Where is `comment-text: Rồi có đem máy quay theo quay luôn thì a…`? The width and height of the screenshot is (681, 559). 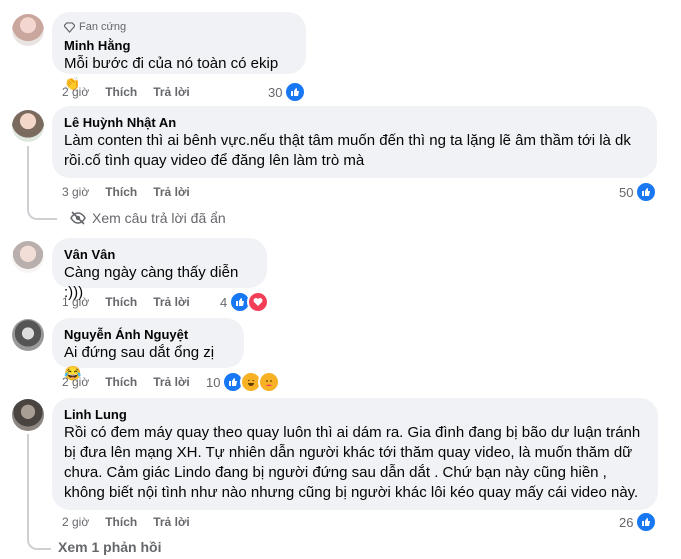
comment-text: Rồi có đem máy quay theo quay luôn thì a… is located at coordinates (352, 462).